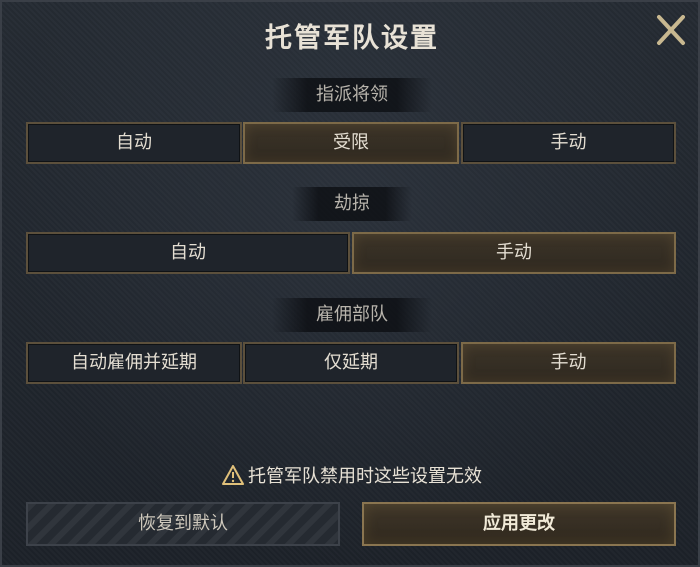 This screenshot has height=567, width=700. Describe the element at coordinates (188, 253) in the screenshot. I see `raid-option-auto: 自动` at that location.